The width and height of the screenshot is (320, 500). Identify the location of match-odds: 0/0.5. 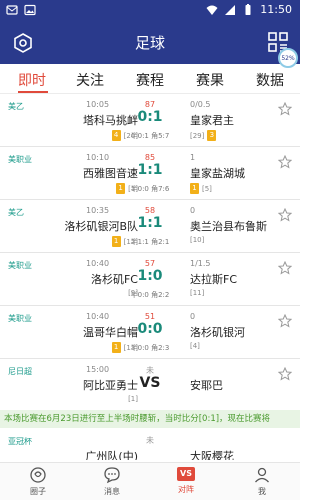
(200, 104).